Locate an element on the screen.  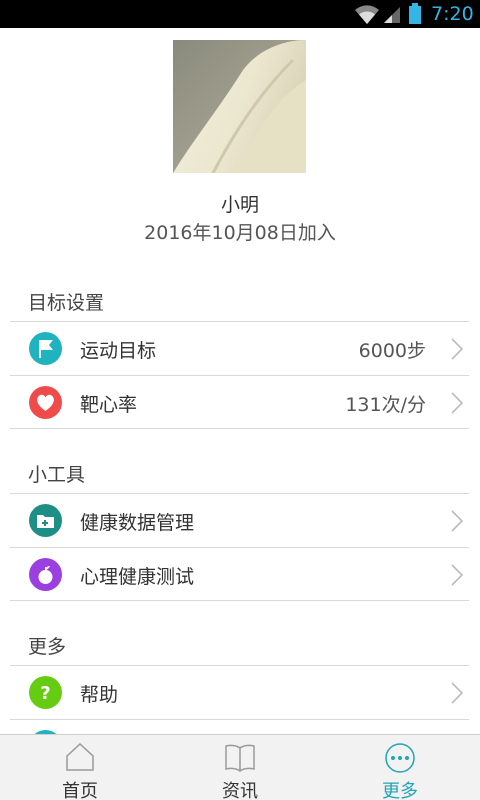
signal-icon is located at coordinates (392, 15).